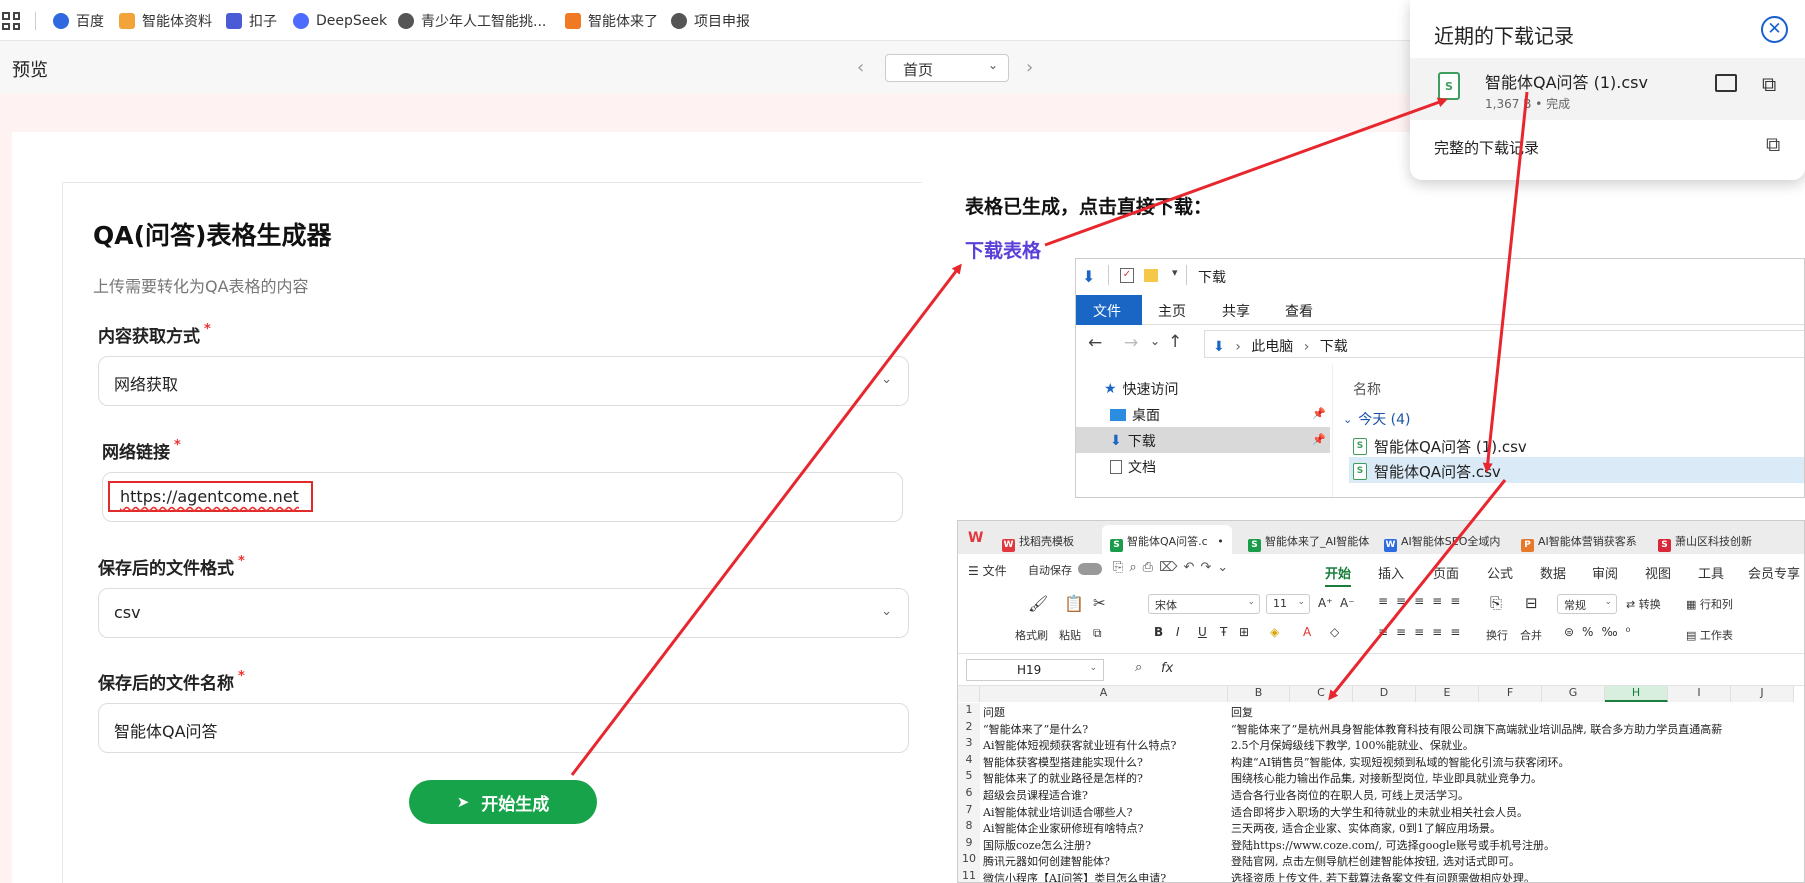 The width and height of the screenshot is (1805, 883). I want to click on cell-question: “智能体来了”是什么?, so click(1105, 729).